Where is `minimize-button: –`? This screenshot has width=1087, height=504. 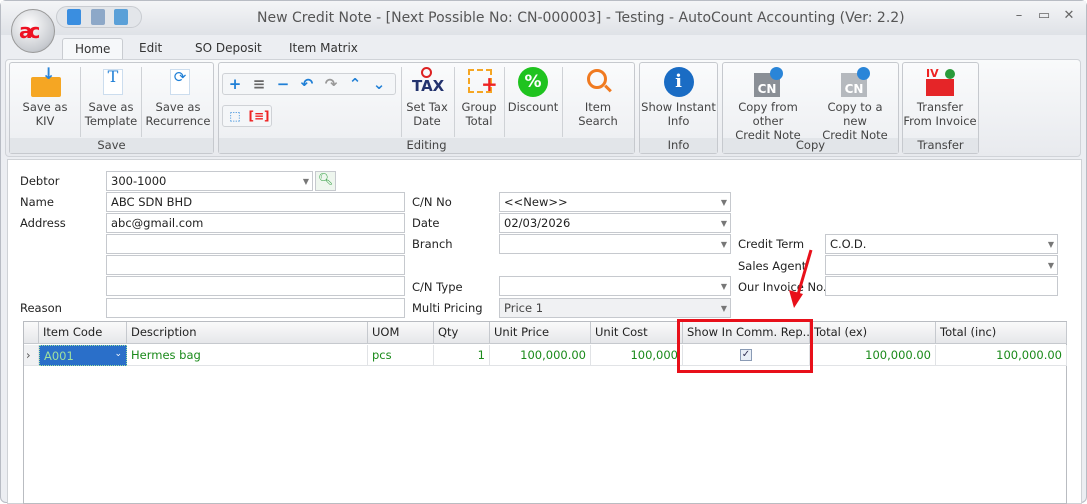 minimize-button: – is located at coordinates (1019, 15).